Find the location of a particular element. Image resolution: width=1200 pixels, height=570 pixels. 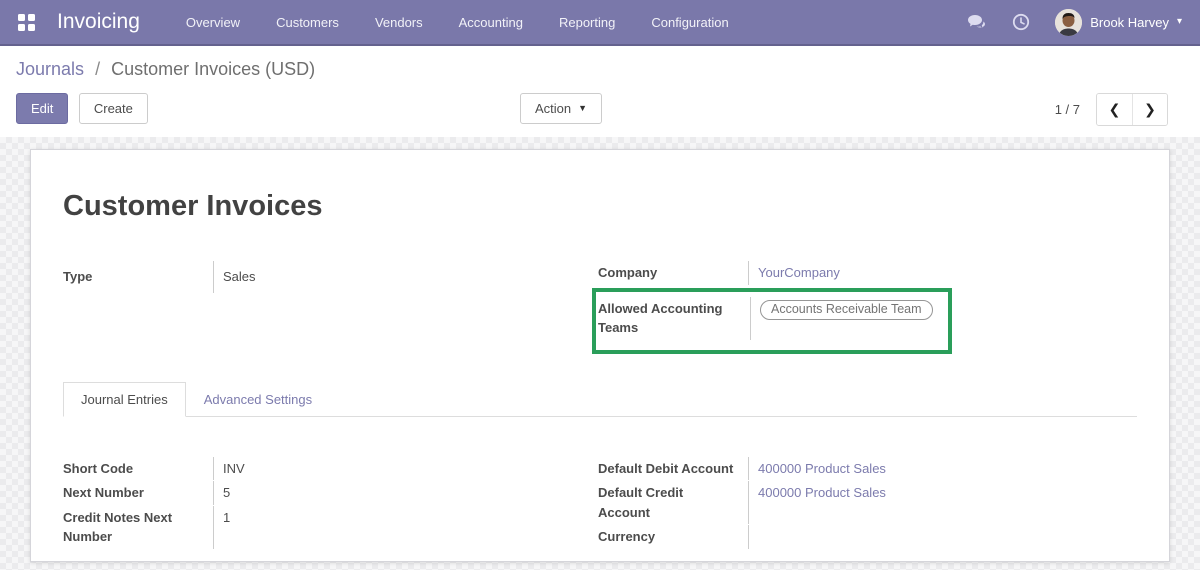

notebook-tabs: Journal Entries Advanced Settings is located at coordinates (600, 399).